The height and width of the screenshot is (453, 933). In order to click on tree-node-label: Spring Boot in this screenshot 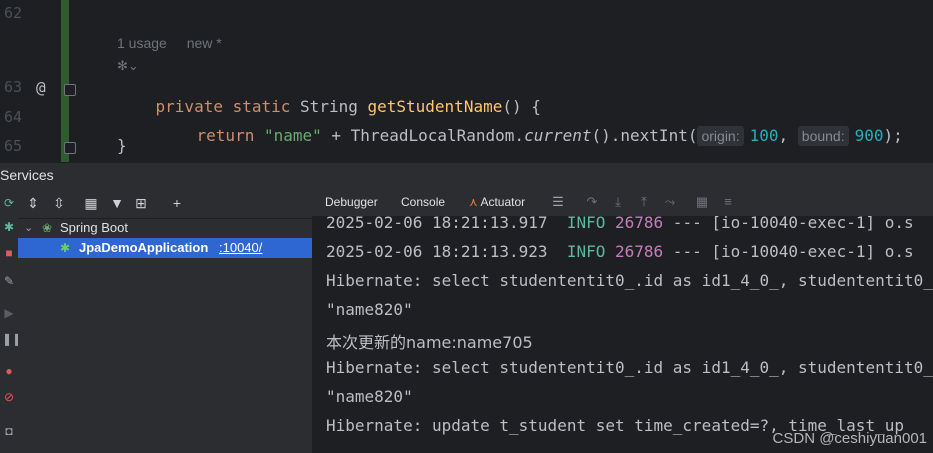, I will do `click(94, 227)`.